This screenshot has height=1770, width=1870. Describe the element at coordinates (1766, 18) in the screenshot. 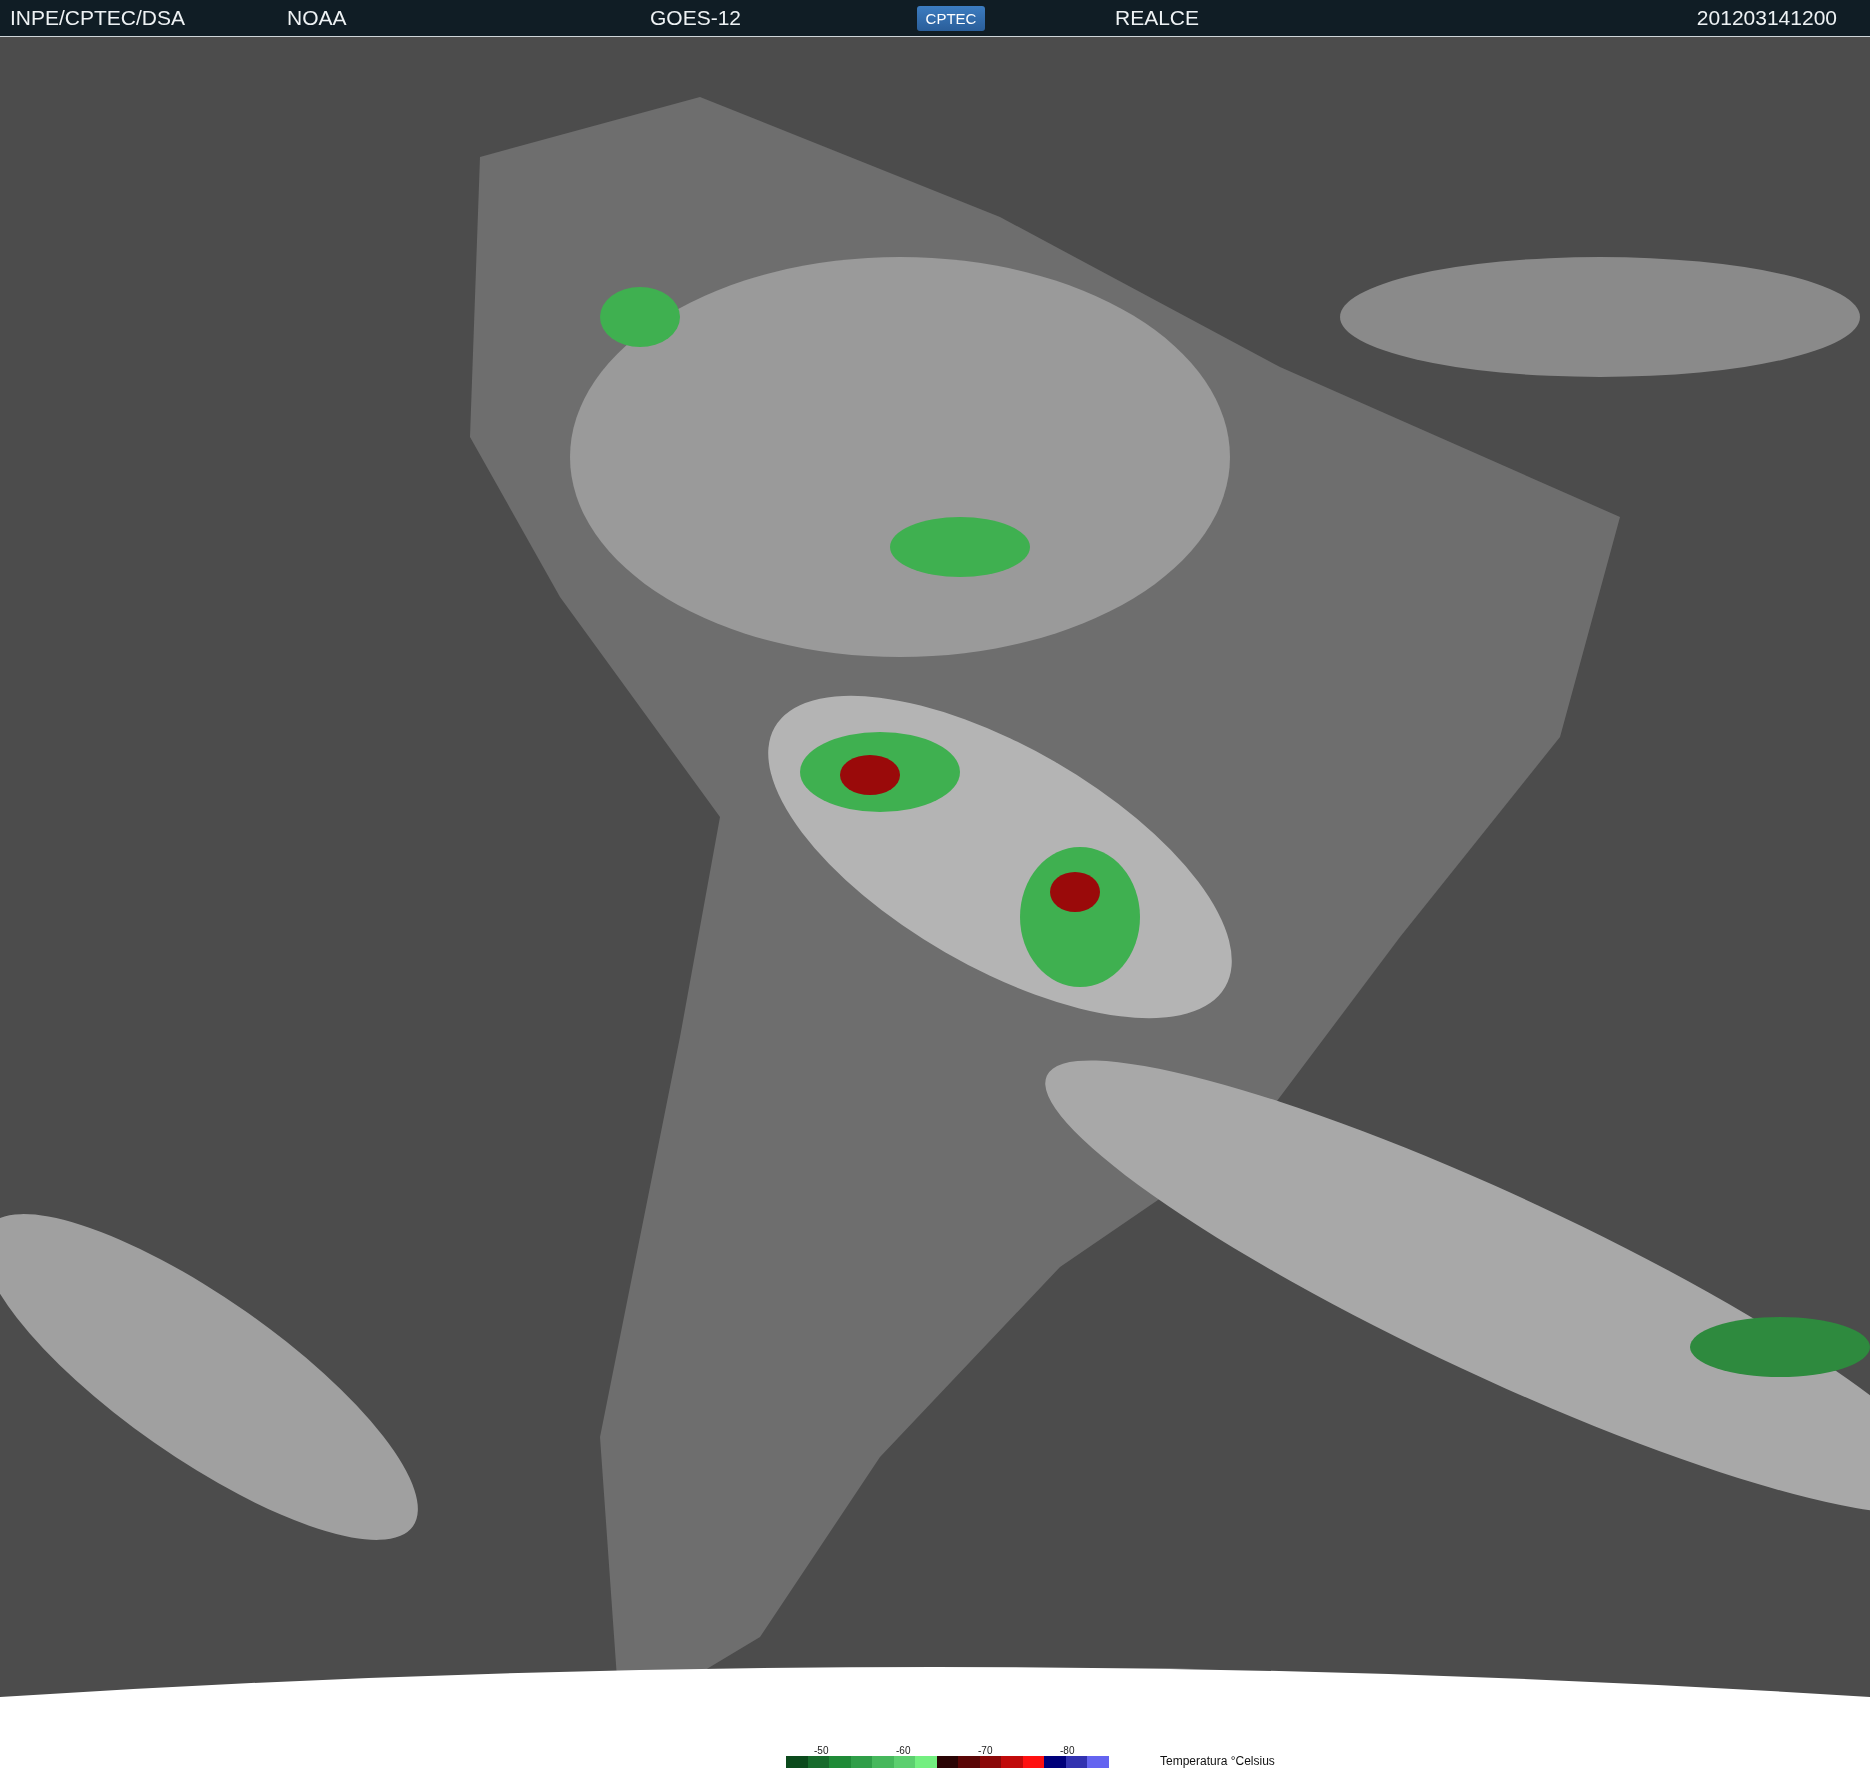

I see `timestamp: 201203141200` at that location.